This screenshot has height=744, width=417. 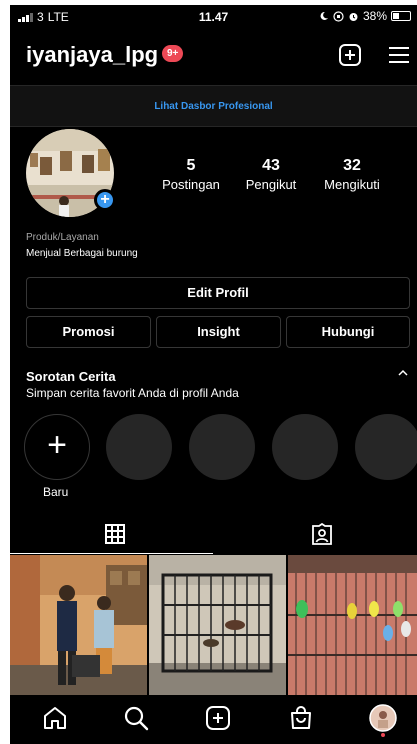 What do you see at coordinates (352, 165) in the screenshot?
I see `stat-value: 32` at bounding box center [352, 165].